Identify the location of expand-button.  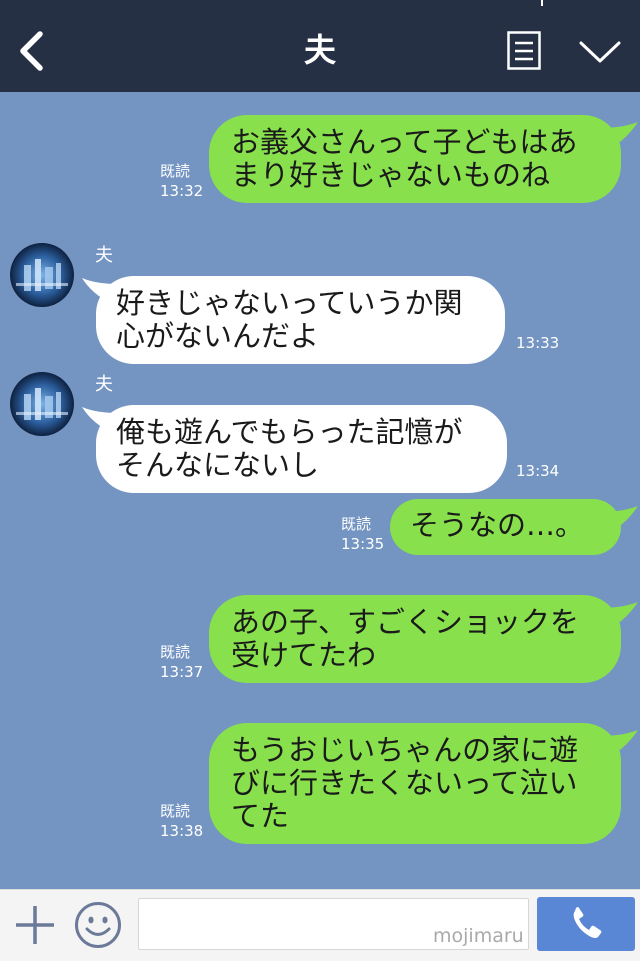
(600, 52).